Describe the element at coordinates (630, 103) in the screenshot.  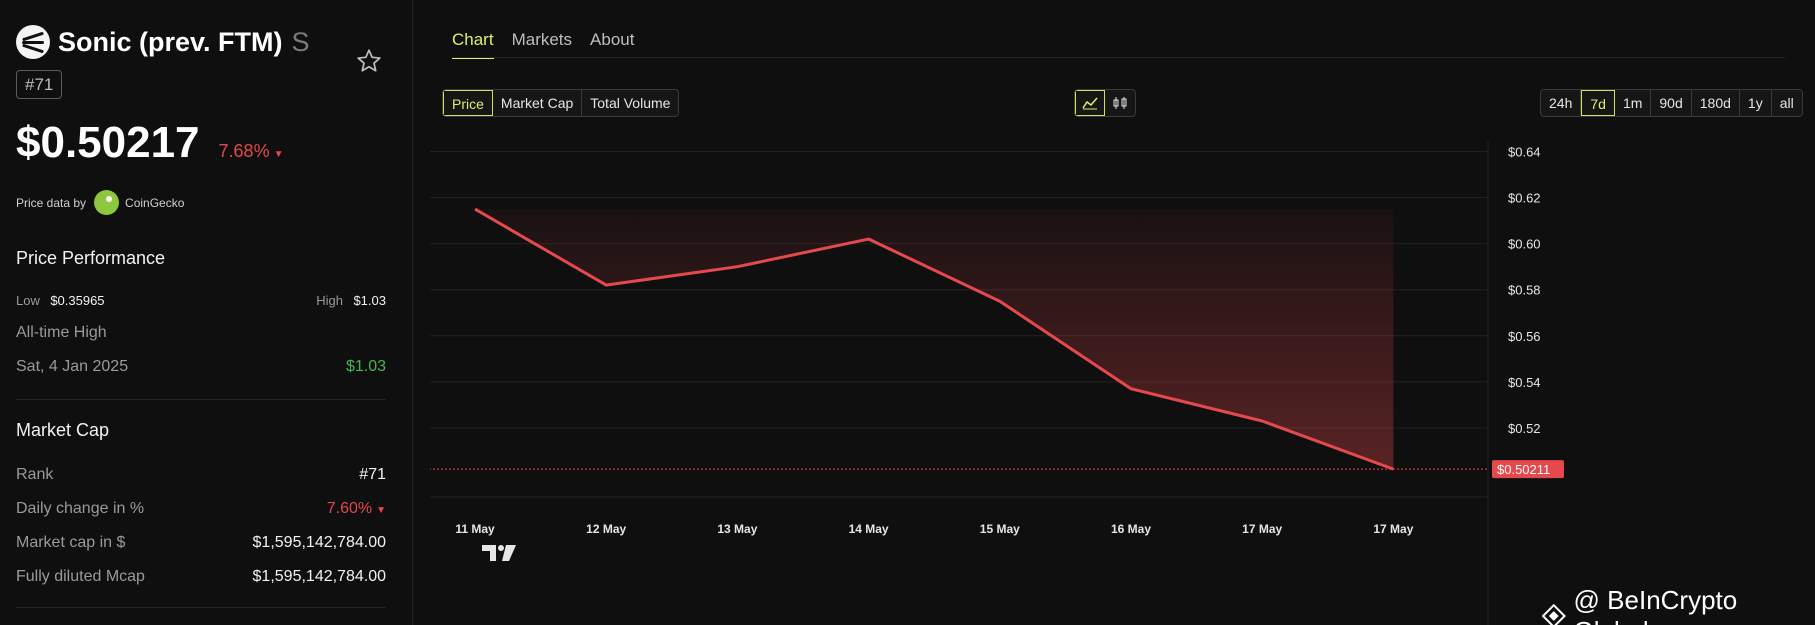
I see `total-volume-button: Total Volume` at that location.